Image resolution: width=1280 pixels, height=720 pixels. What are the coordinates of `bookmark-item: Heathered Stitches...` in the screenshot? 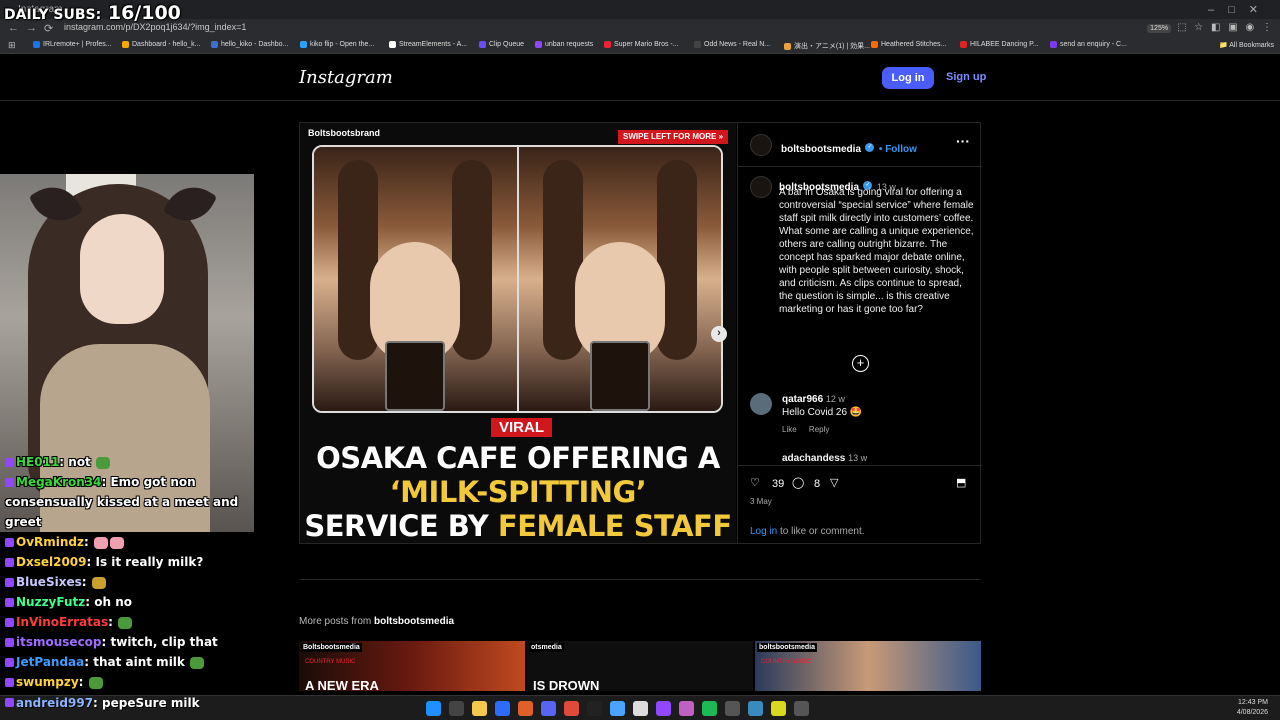 It's located at (908, 44).